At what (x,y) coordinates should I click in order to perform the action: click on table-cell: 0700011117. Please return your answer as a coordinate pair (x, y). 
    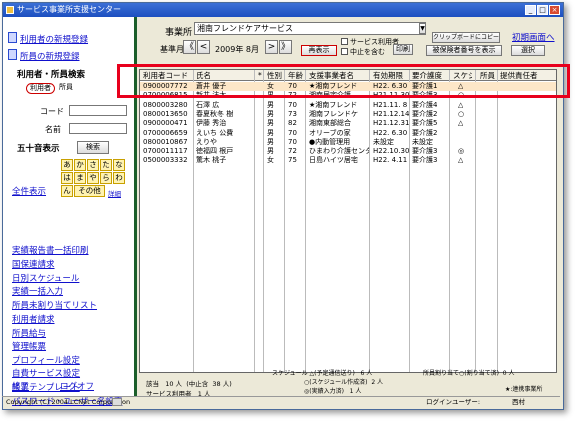
    Looking at the image, I should click on (165, 151).